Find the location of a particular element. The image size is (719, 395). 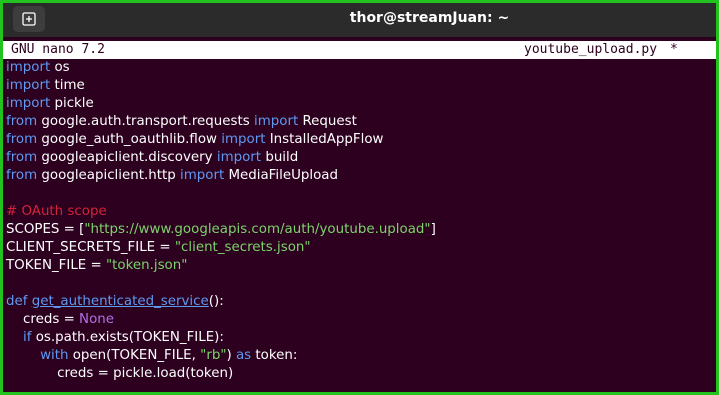

code-line: creds = pickle.load(token) is located at coordinates (359, 374).